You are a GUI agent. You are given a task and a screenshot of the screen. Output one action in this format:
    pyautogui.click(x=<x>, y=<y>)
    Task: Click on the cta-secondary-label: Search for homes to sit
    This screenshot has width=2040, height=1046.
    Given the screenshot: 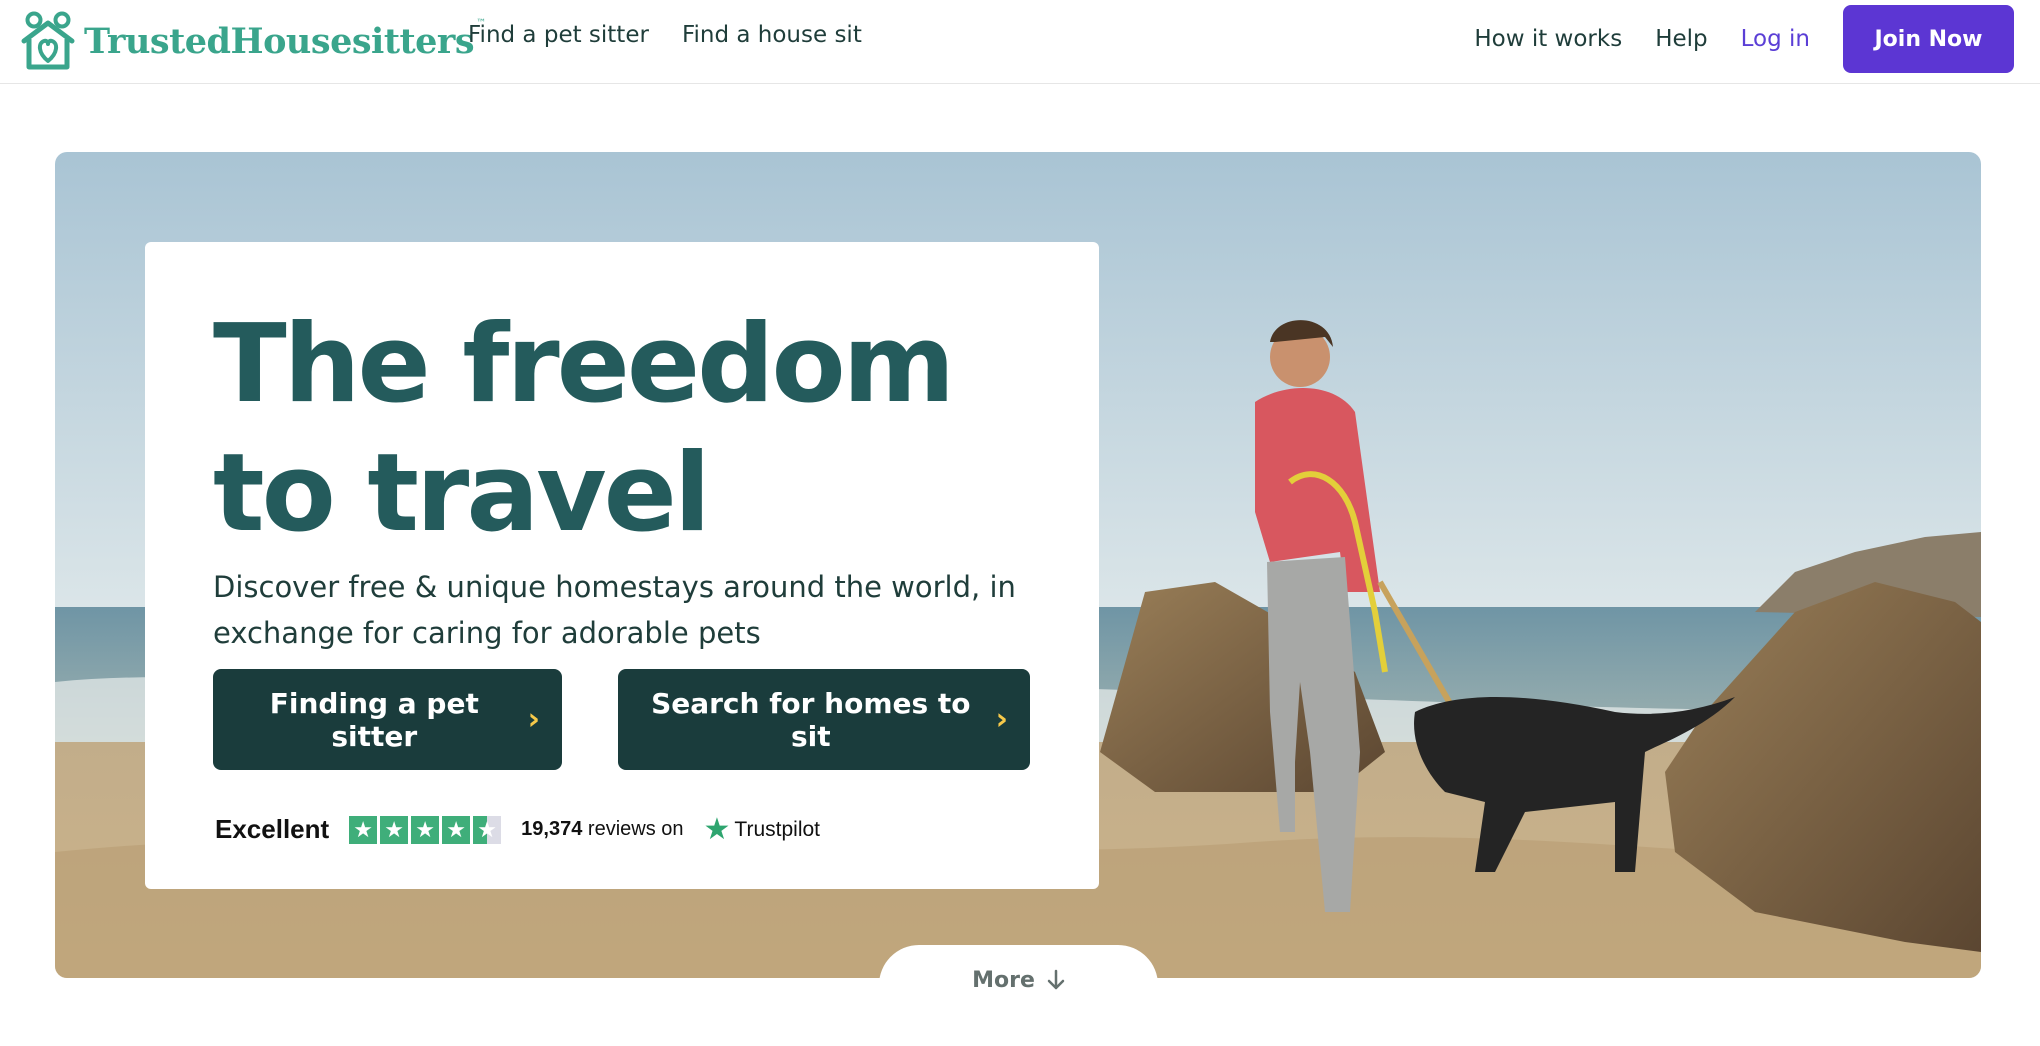 What is the action you would take?
    pyautogui.click(x=811, y=719)
    